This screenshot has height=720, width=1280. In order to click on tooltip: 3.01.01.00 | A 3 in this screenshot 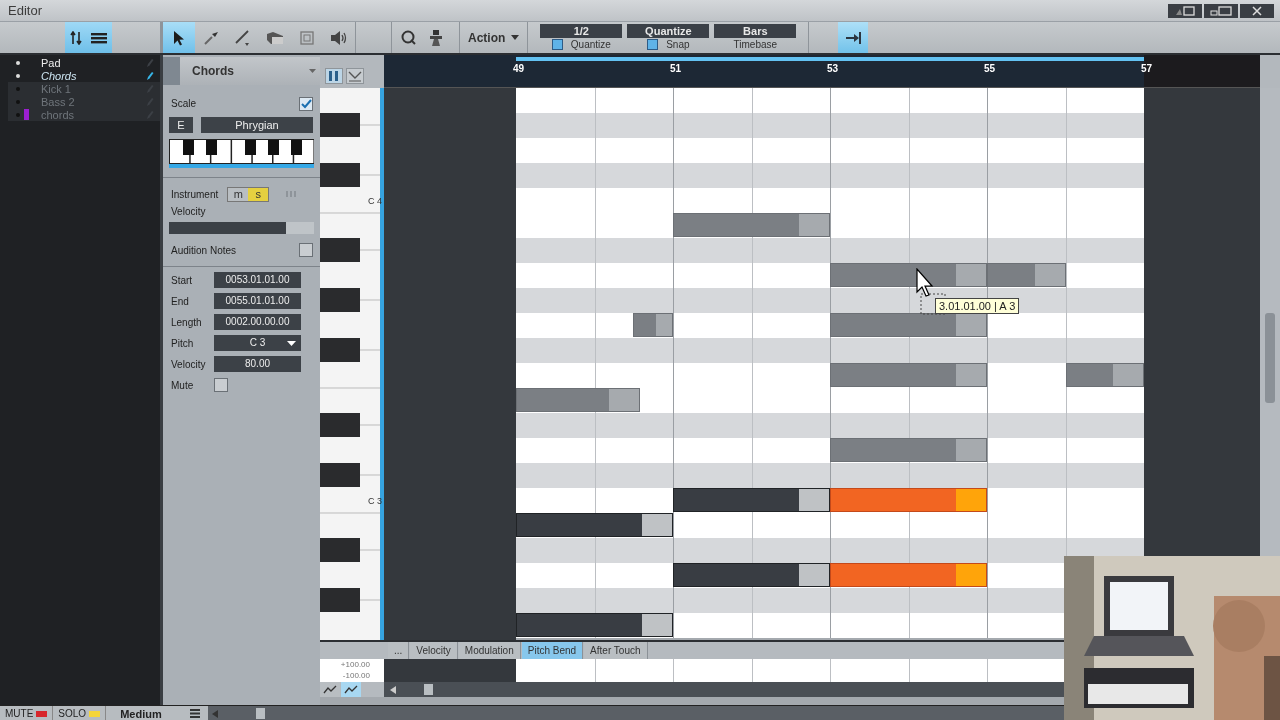, I will do `click(977, 306)`.